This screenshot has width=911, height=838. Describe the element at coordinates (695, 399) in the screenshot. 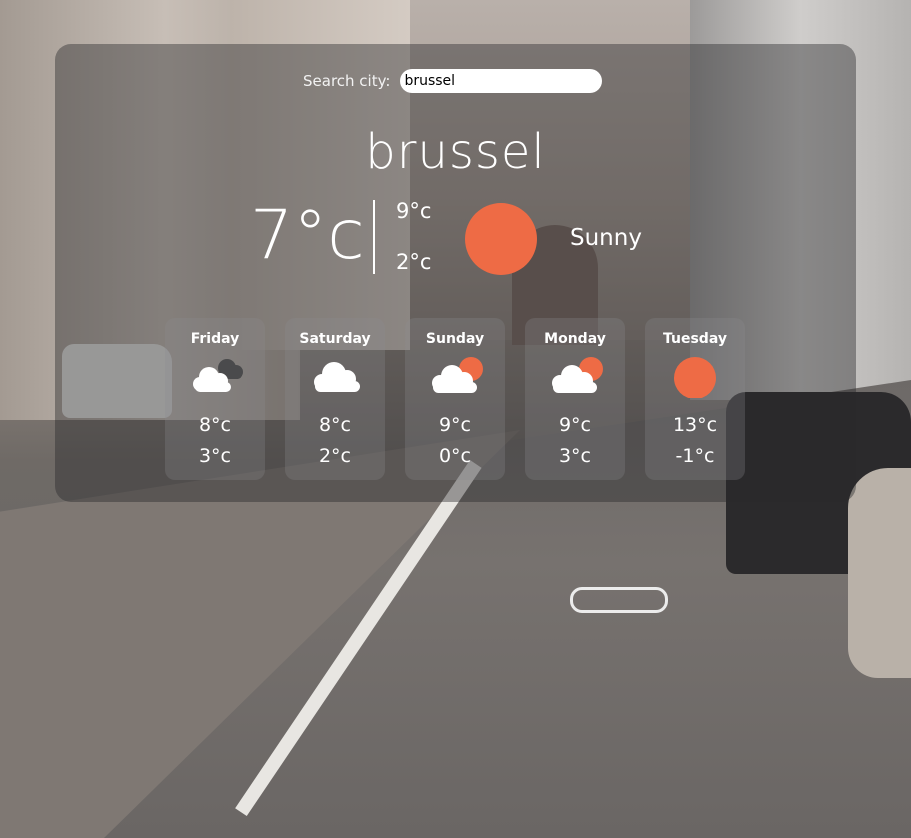

I see `forecast-card-tuesday: Tuesday 13°c -1°c` at that location.